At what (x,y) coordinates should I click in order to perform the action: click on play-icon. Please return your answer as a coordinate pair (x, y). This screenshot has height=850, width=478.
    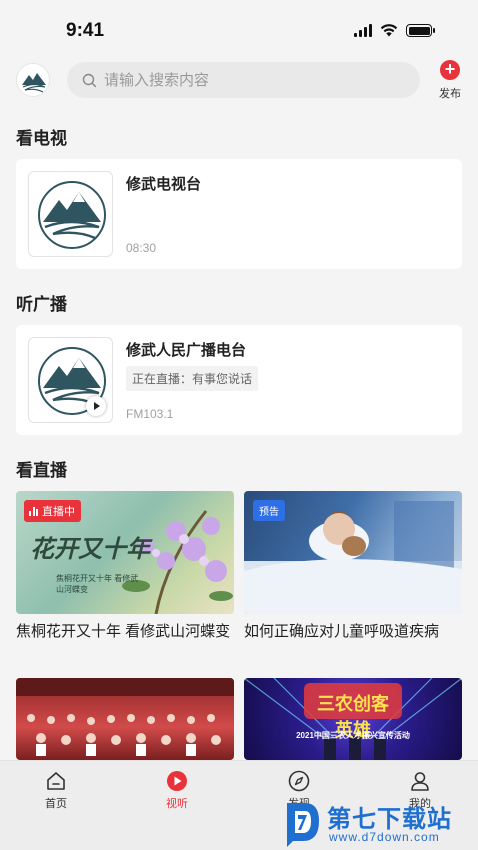
    Looking at the image, I should click on (96, 406).